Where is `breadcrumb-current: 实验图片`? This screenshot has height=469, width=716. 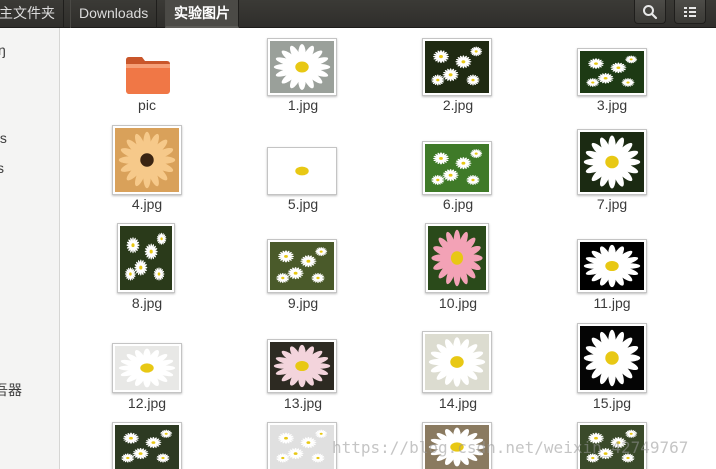 breadcrumb-current: 实验图片 is located at coordinates (202, 14).